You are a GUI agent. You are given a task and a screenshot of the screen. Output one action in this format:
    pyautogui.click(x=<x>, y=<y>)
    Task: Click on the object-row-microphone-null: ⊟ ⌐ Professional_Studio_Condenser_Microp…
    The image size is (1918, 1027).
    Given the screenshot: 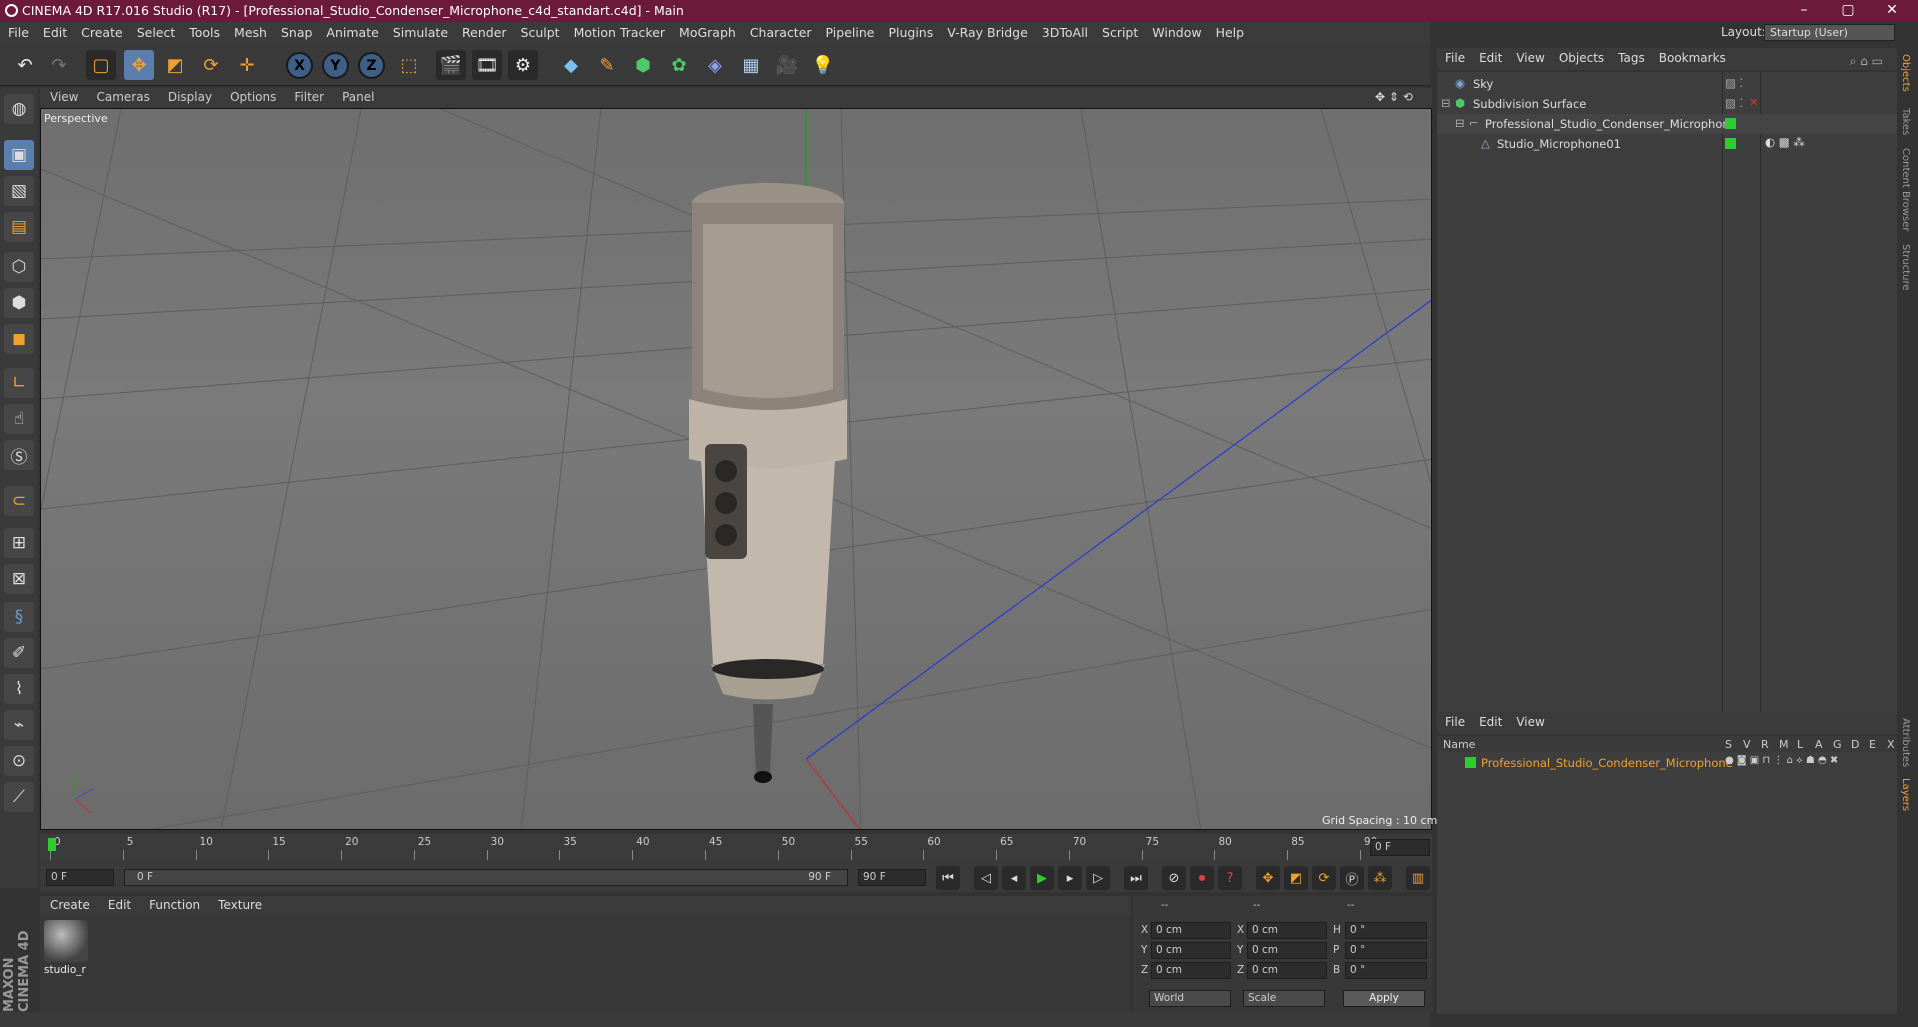 What is the action you would take?
    pyautogui.click(x=1667, y=124)
    